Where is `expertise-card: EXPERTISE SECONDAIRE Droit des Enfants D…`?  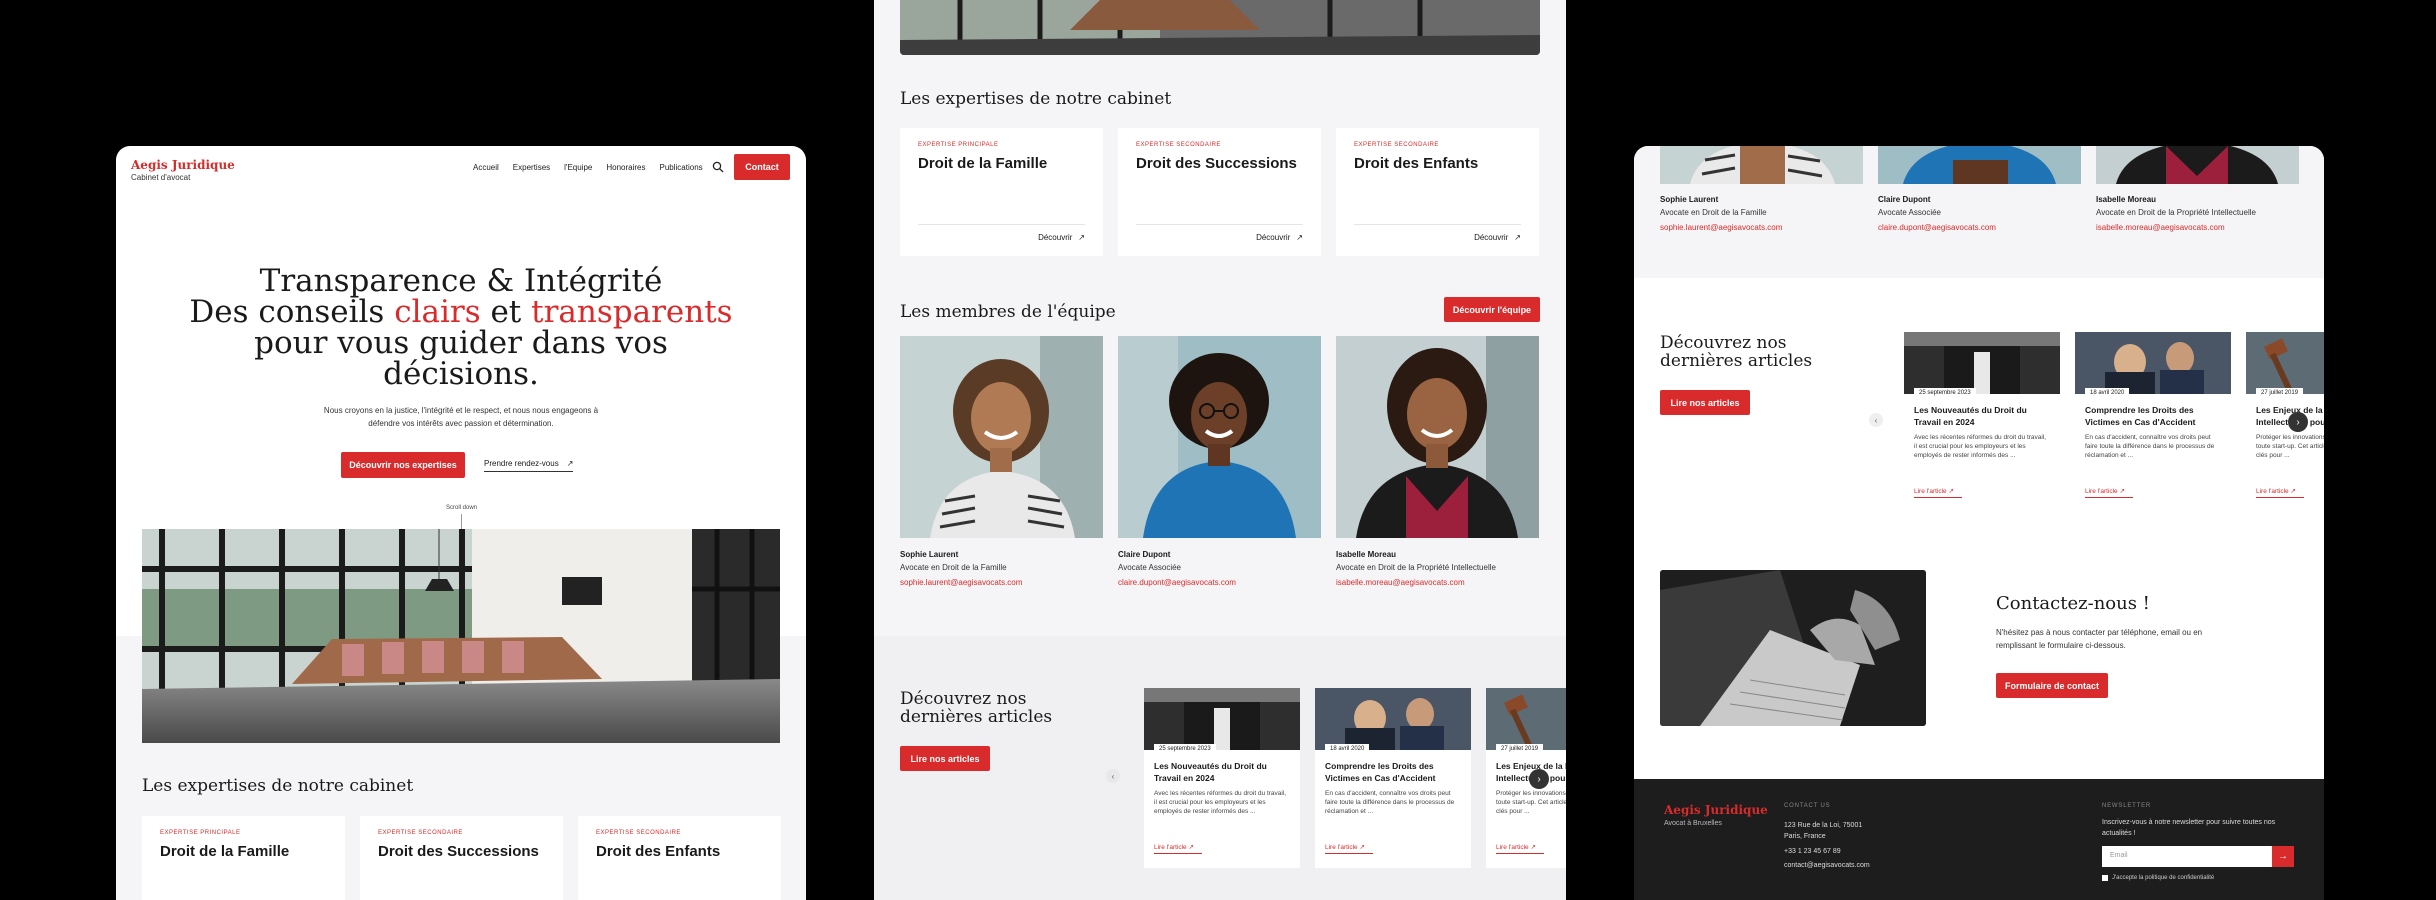
expertise-card: EXPERTISE SECONDAIRE Droit des Enfants D… is located at coordinates (1437, 192).